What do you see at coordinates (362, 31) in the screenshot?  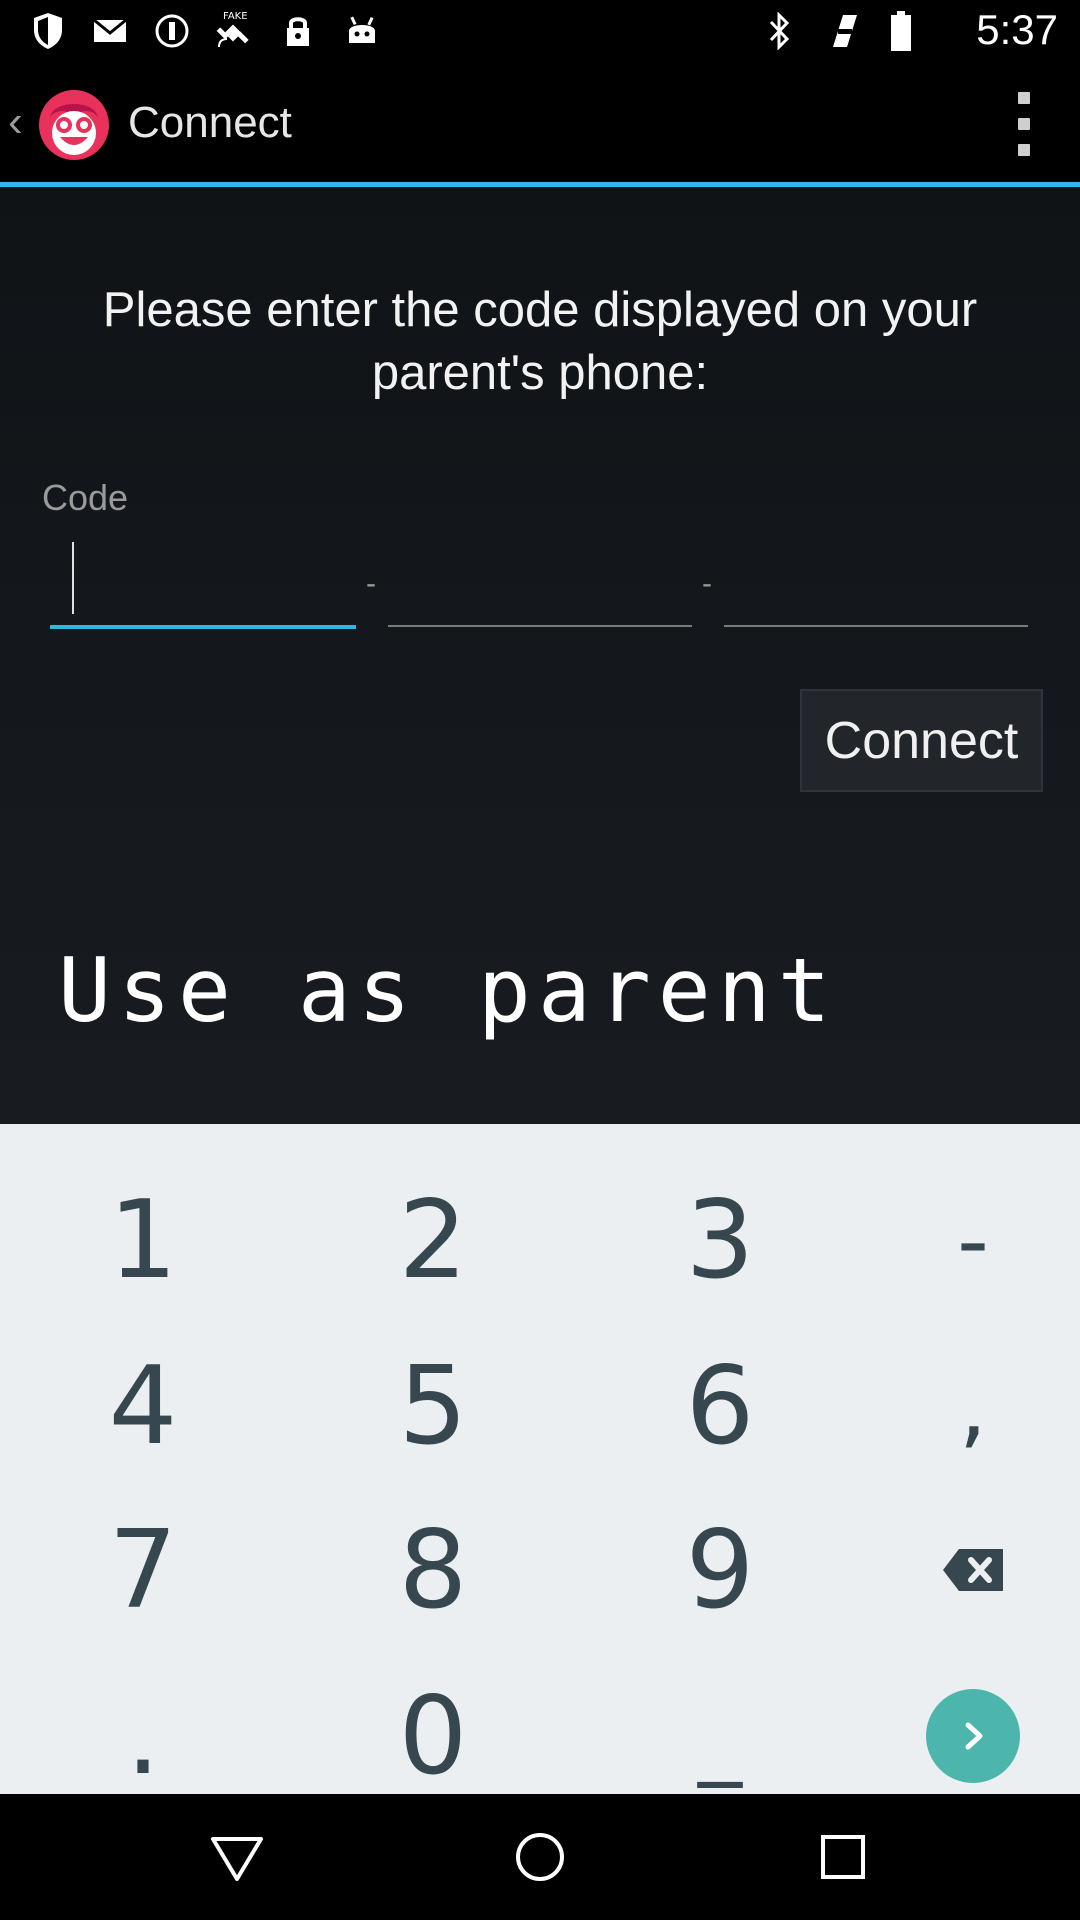 I see `android-icon` at bounding box center [362, 31].